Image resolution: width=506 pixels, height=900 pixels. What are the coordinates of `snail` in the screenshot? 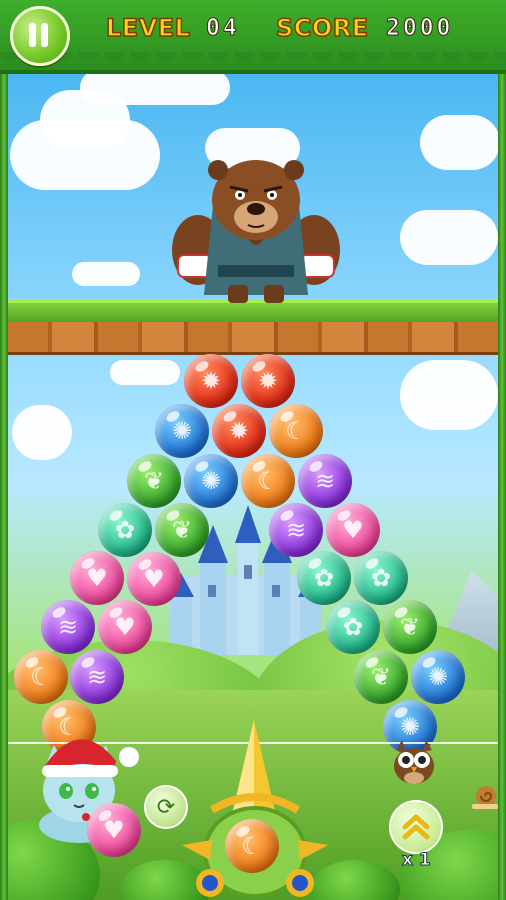 It's located at (485, 797).